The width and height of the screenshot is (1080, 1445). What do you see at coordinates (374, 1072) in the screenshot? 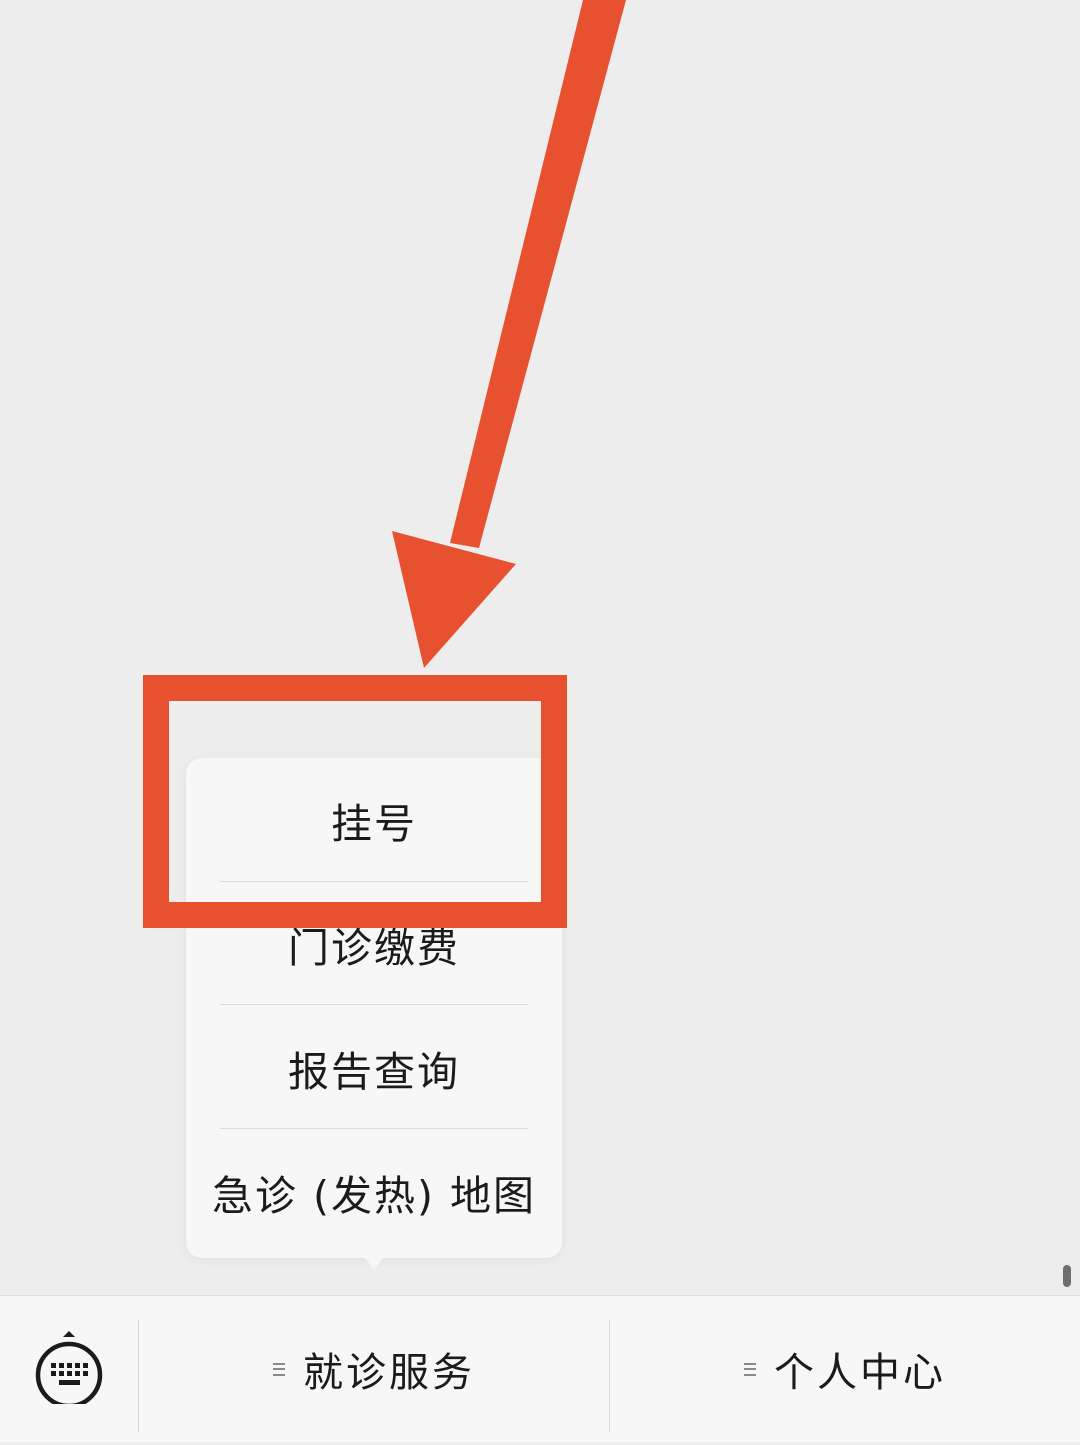
I see `menu-item-label: 报告查询` at bounding box center [374, 1072].